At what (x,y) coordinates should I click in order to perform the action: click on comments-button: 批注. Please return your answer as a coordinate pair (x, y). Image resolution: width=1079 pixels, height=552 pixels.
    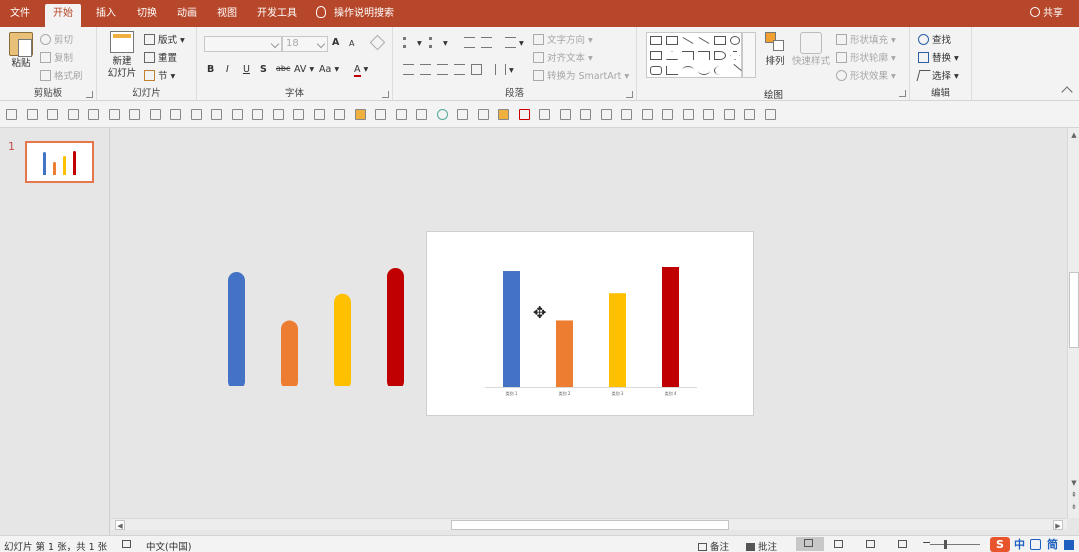
    Looking at the image, I should click on (761, 545).